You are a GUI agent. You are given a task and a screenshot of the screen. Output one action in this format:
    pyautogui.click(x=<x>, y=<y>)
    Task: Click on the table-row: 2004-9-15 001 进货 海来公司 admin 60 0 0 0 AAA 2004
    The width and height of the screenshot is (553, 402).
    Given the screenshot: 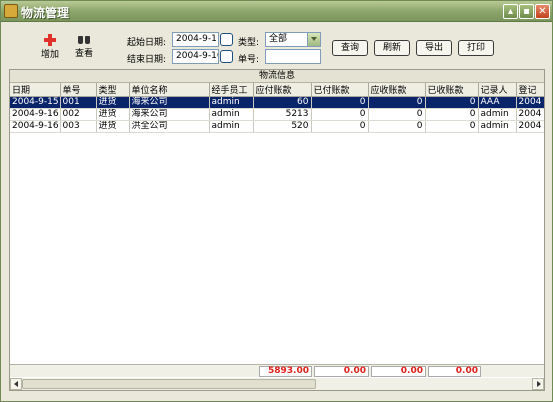 What is the action you would take?
    pyautogui.click(x=277, y=102)
    